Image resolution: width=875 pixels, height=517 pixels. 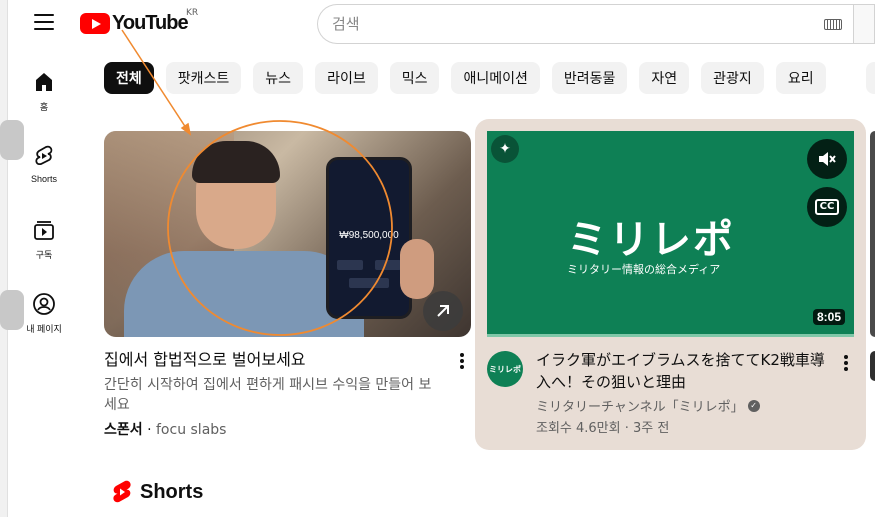 I want to click on masthead: YouTube KR, so click(x=441, y=24).